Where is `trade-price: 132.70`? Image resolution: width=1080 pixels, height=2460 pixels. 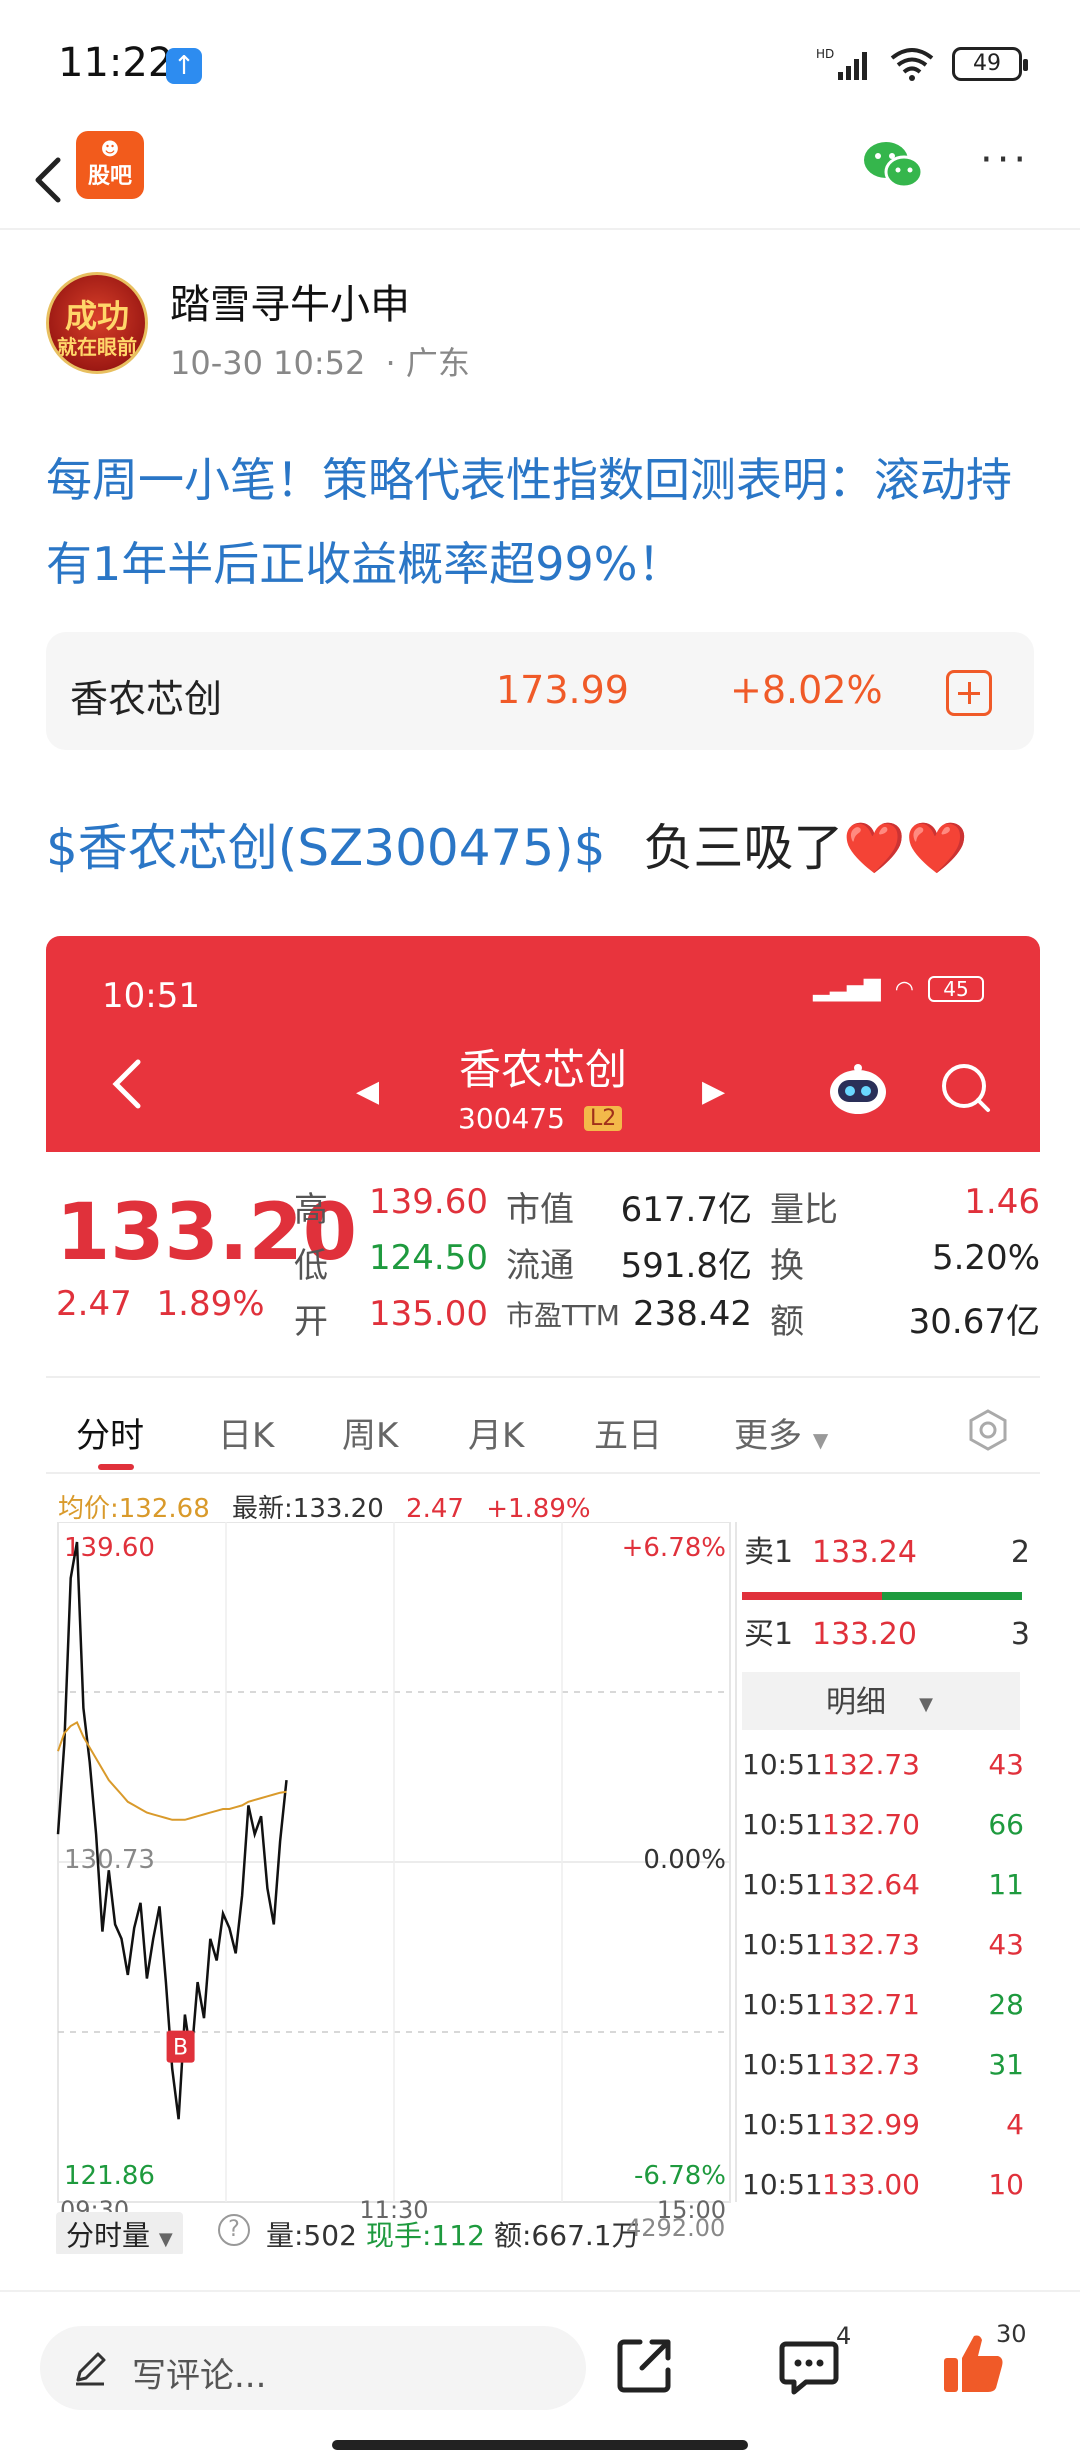 trade-price: 132.70 is located at coordinates (871, 1824).